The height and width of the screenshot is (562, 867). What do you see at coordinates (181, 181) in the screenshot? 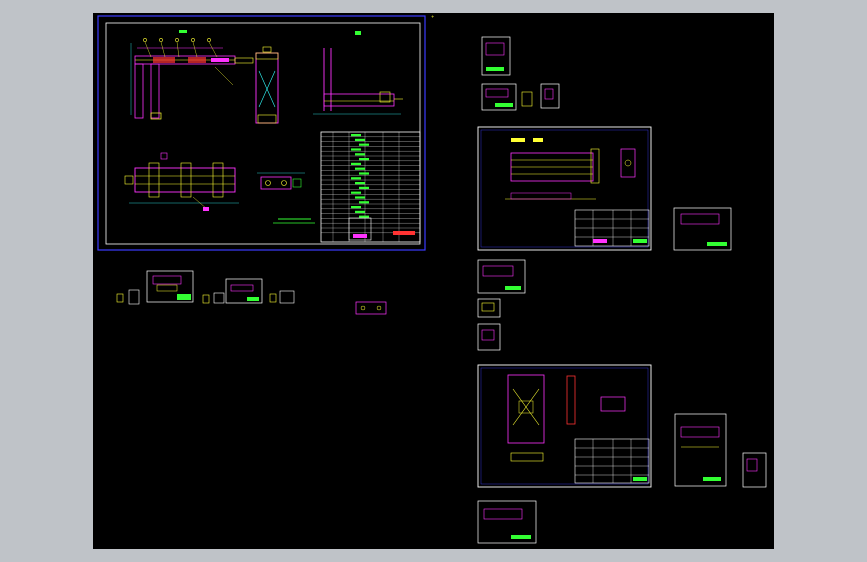
I see `assembly-plan-view` at bounding box center [181, 181].